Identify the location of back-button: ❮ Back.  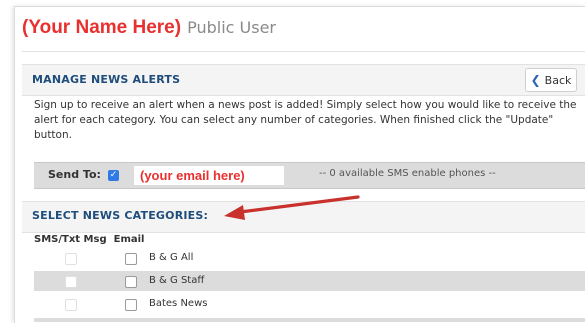
(551, 80).